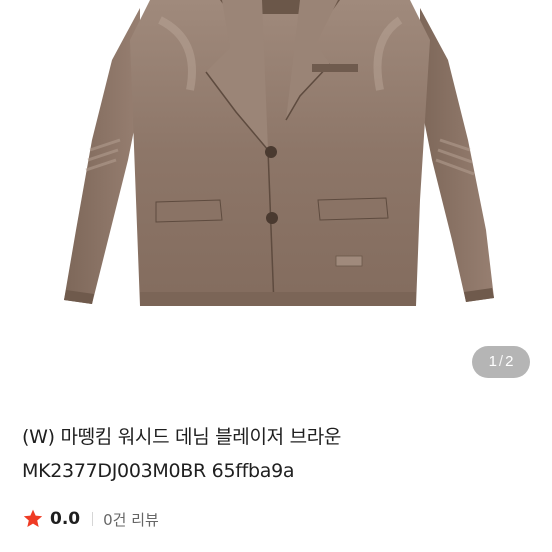 This screenshot has height=552, width=552. What do you see at coordinates (492, 361) in the screenshot?
I see `image-counter-current: 1` at bounding box center [492, 361].